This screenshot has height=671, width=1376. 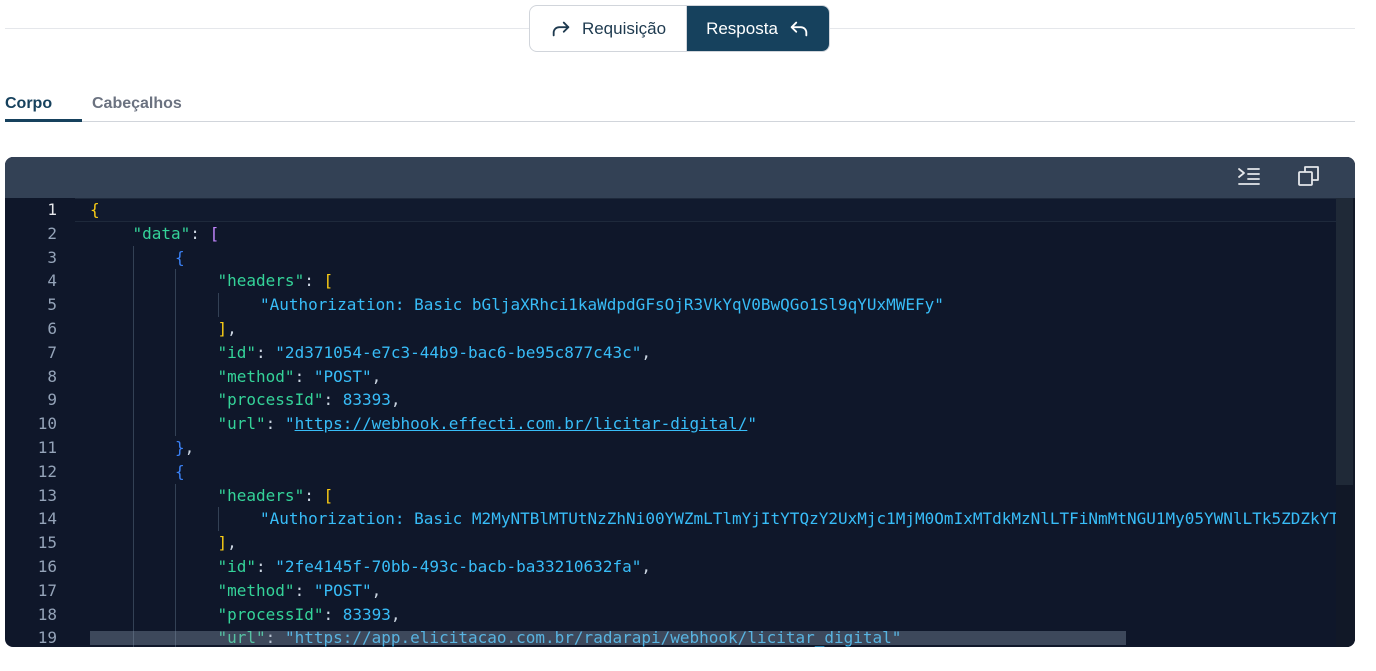 I want to click on tab-headers: Cabeçalhos, so click(x=137, y=104).